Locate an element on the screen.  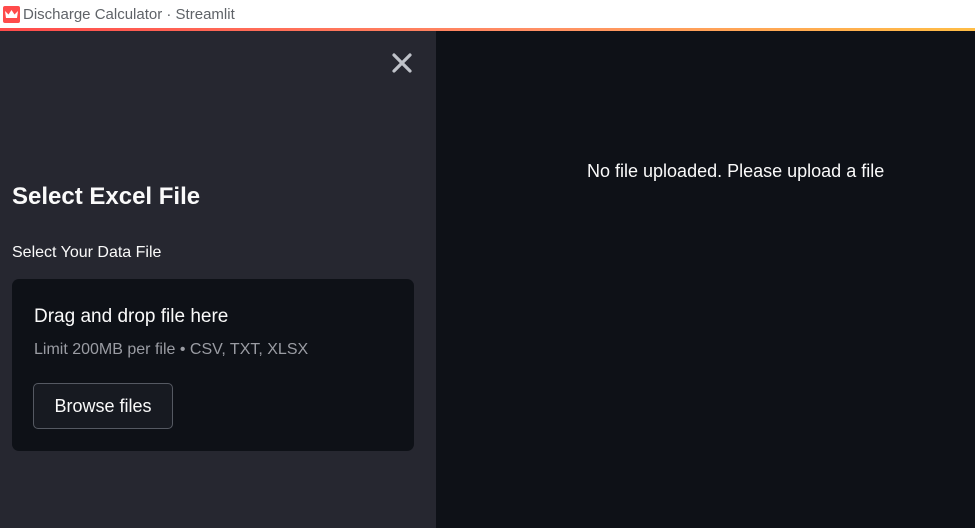
file-uploader-label: Select Your Data File is located at coordinates (87, 252).